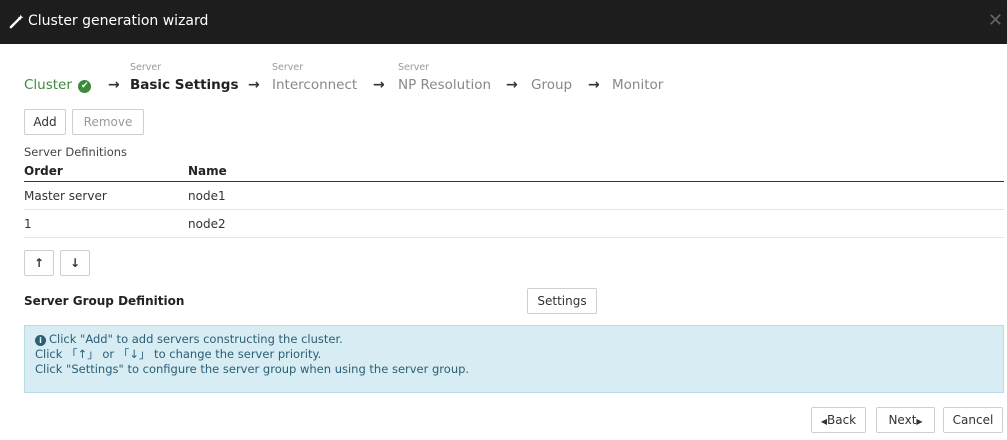 The height and width of the screenshot is (440, 1007). What do you see at coordinates (503, 22) in the screenshot?
I see `title-bar: Cluster generation wizard ✕` at bounding box center [503, 22].